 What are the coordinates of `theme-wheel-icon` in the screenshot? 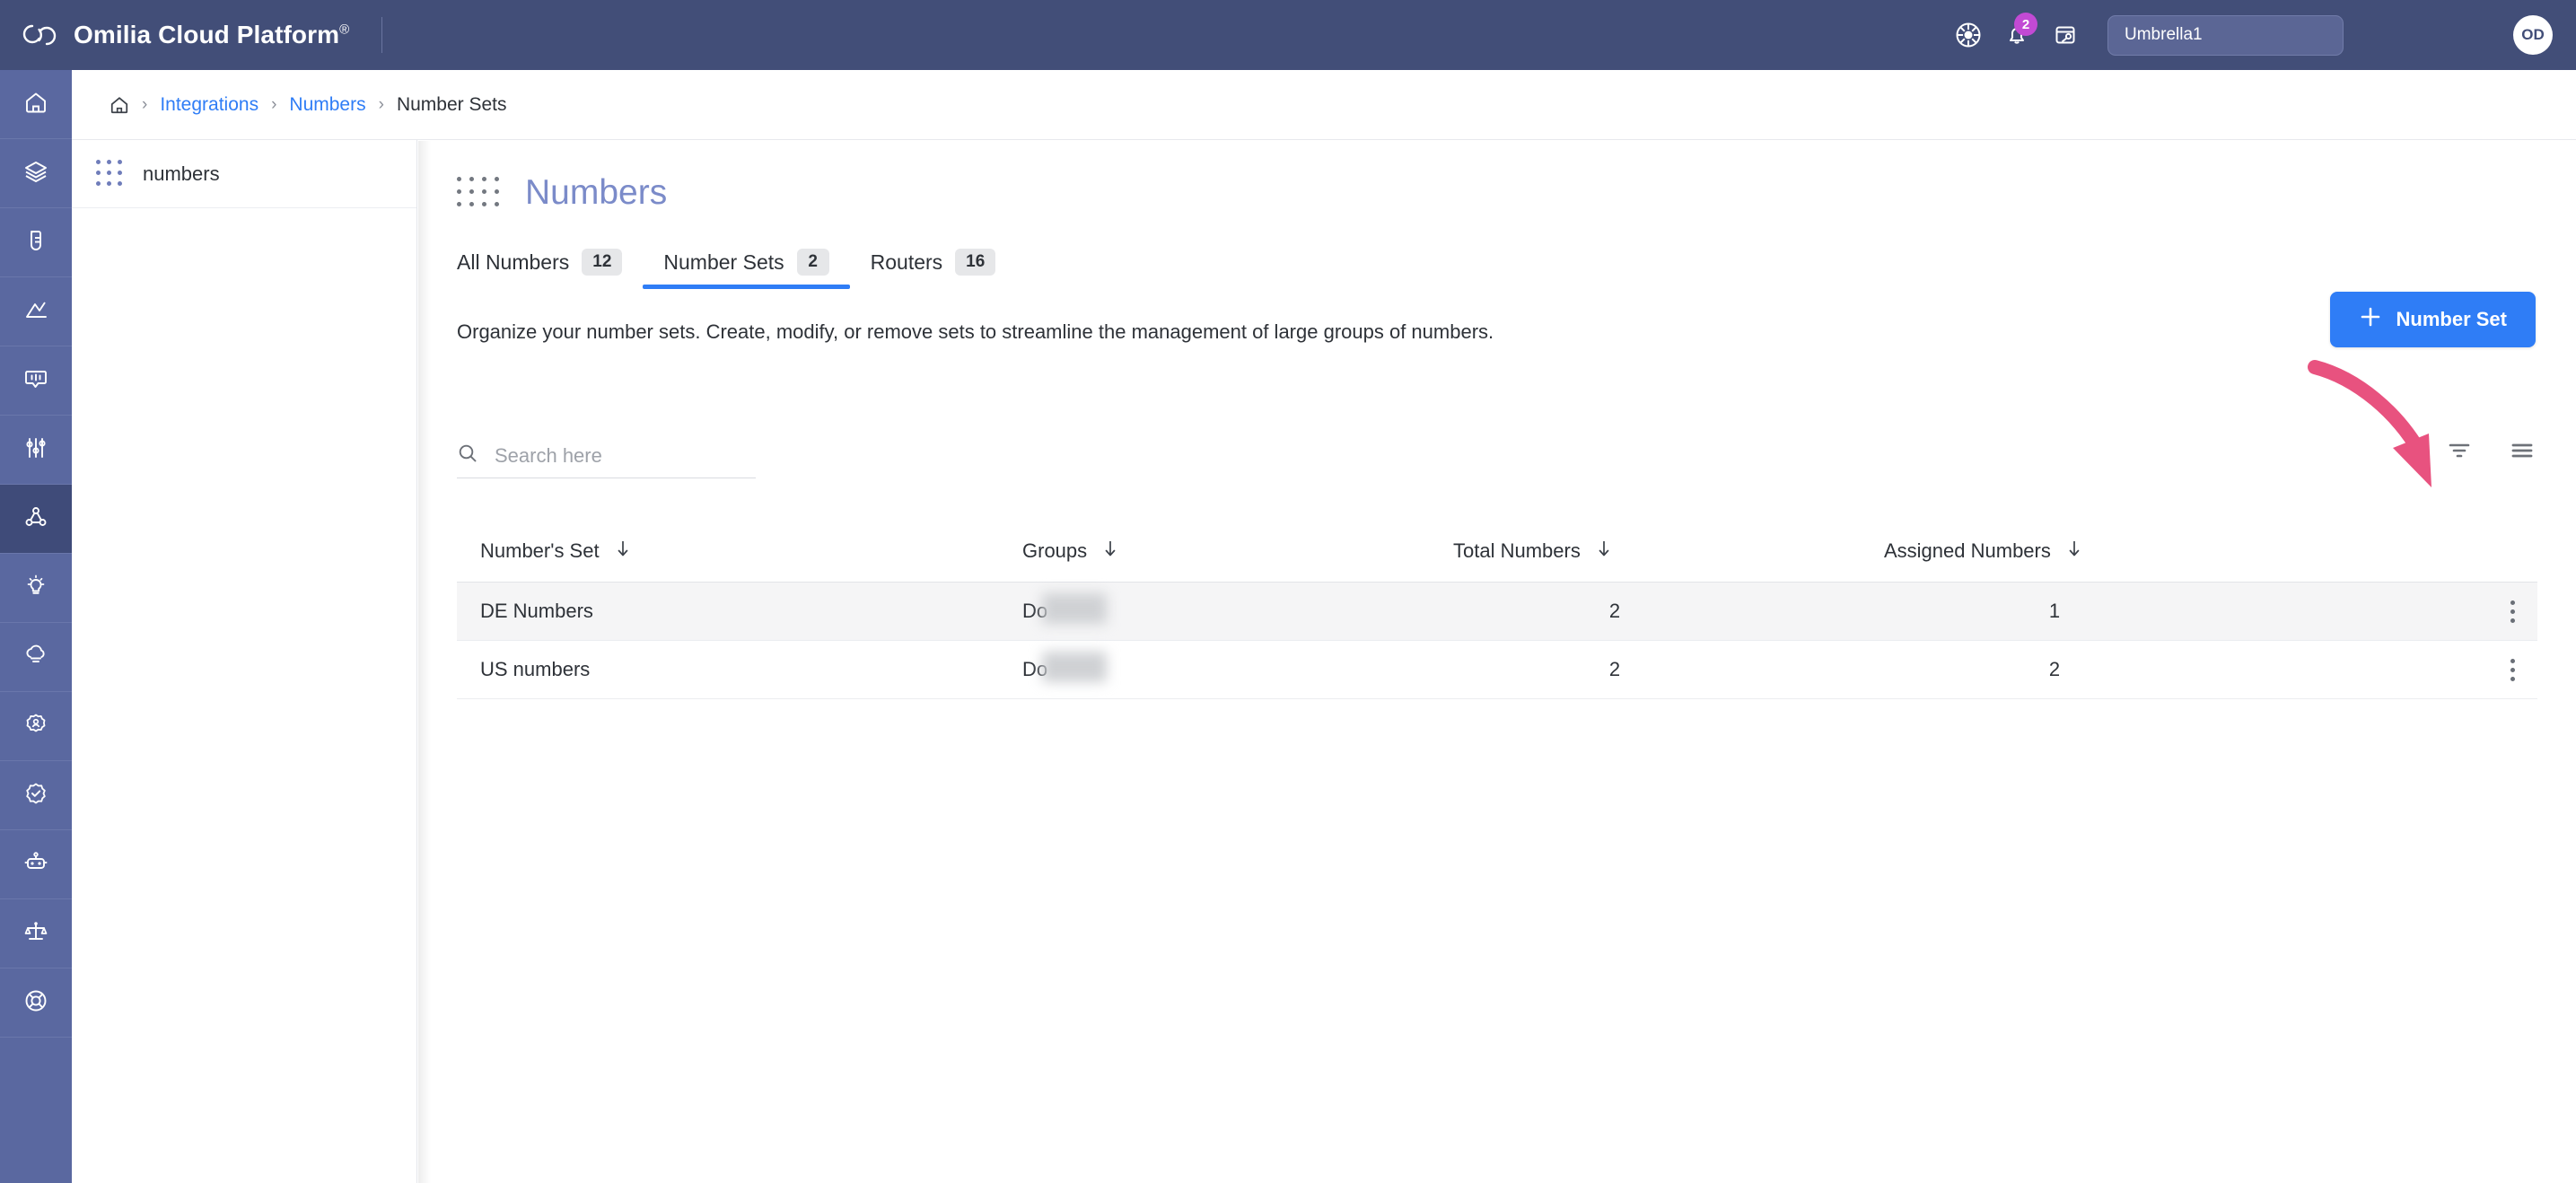 It's located at (1968, 35).